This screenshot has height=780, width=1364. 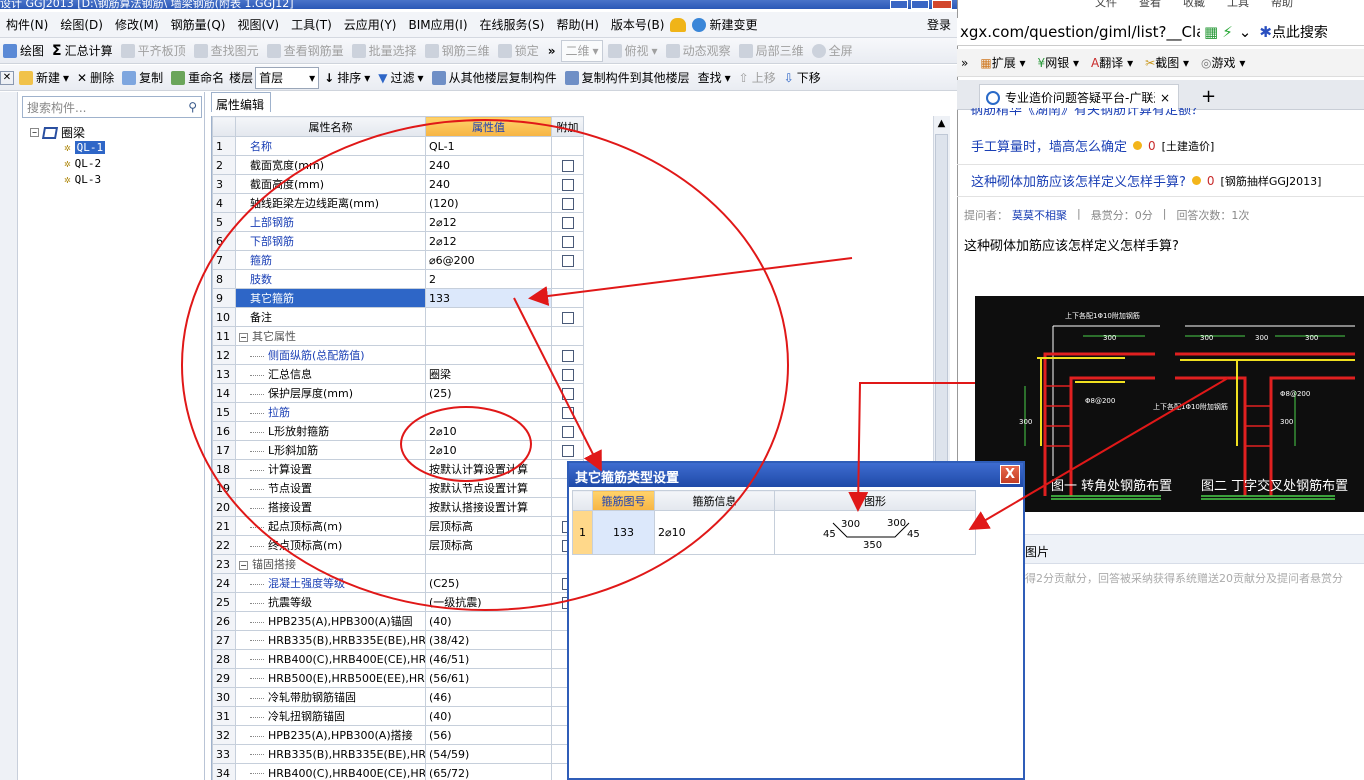 I want to click on property-name-cell: 上部钢筋, so click(x=330, y=222).